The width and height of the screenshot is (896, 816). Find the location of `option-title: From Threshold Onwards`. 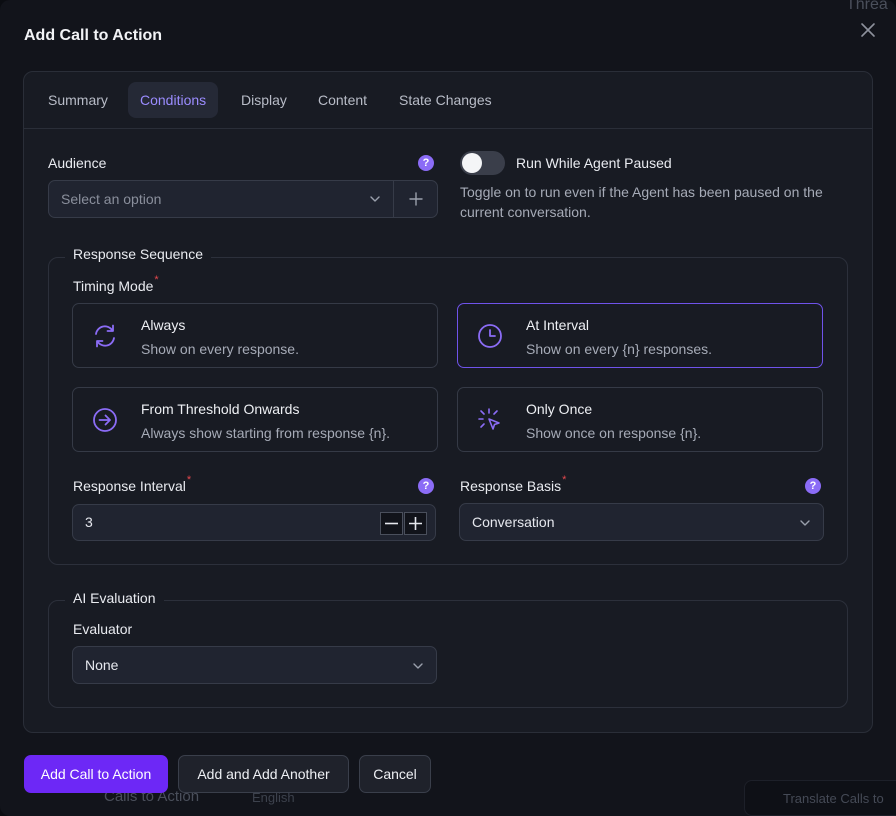

option-title: From Threshold Onwards is located at coordinates (220, 409).